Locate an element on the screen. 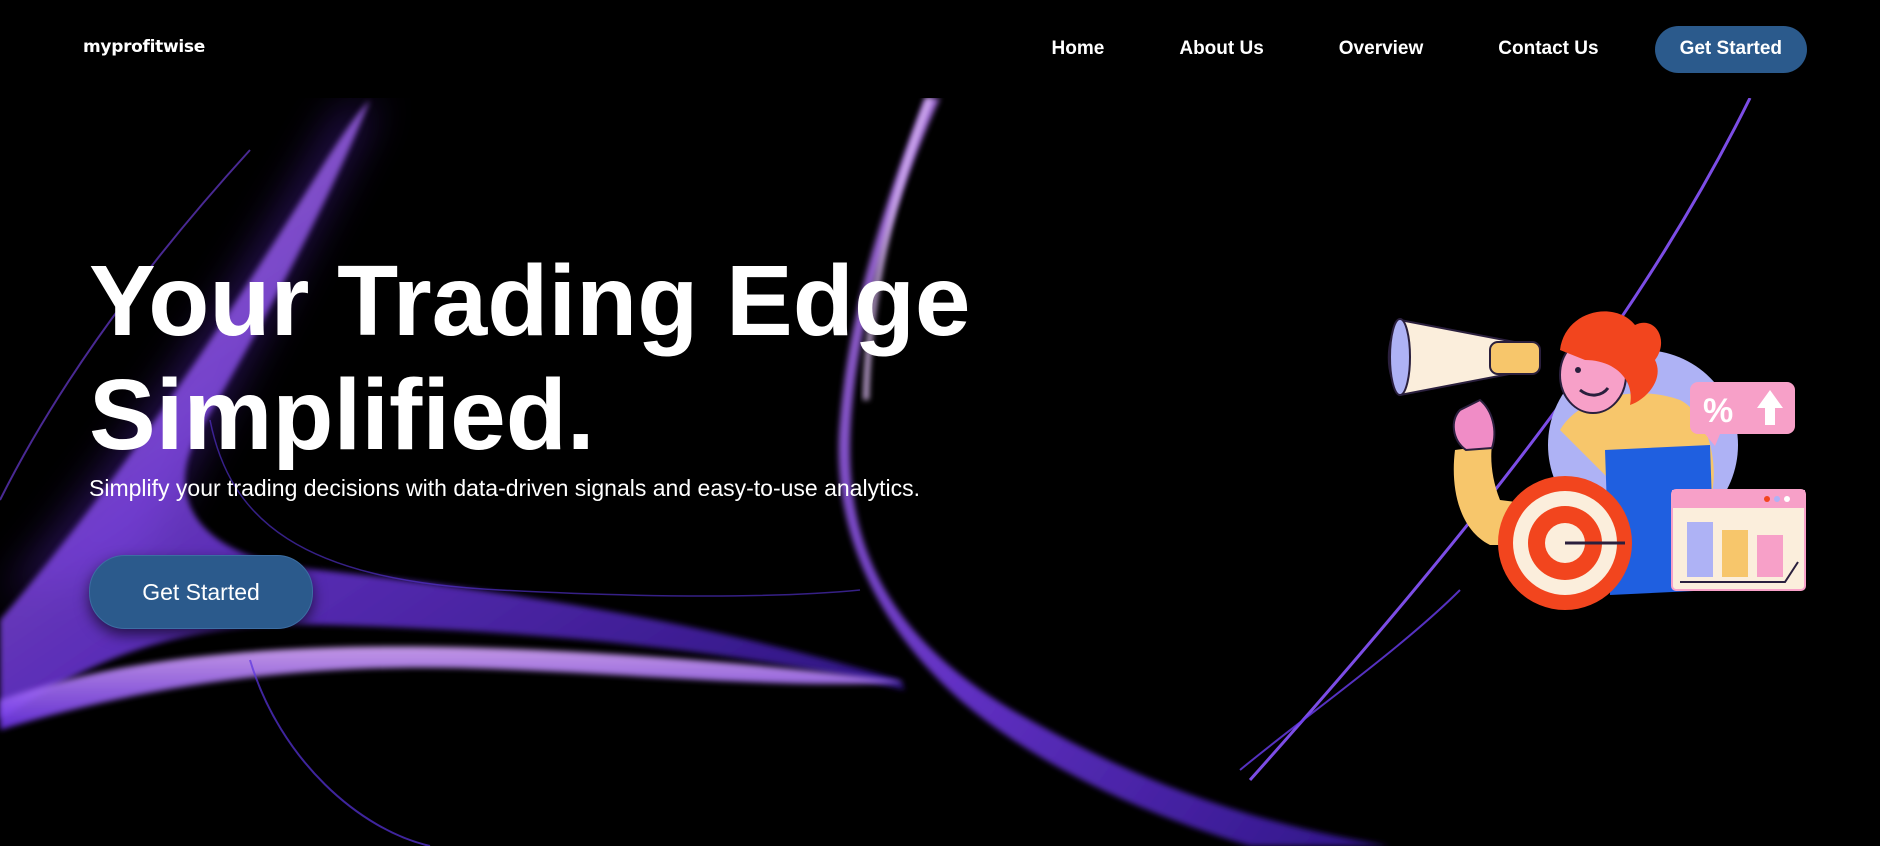 The width and height of the screenshot is (1880, 846). nav-contact-us: Contact Us is located at coordinates (1548, 49).